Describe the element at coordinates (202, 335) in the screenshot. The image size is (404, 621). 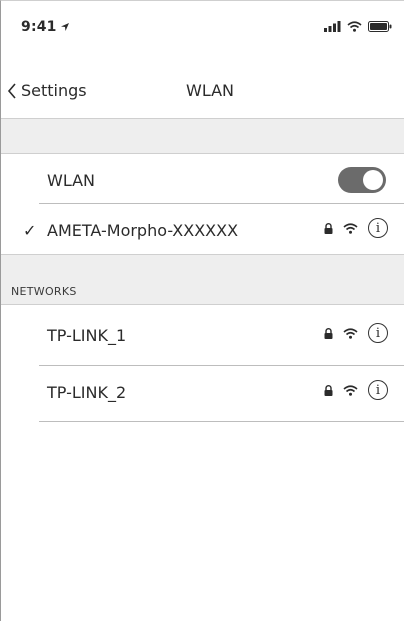
I see `network-row: TP-LINK_1 i` at that location.